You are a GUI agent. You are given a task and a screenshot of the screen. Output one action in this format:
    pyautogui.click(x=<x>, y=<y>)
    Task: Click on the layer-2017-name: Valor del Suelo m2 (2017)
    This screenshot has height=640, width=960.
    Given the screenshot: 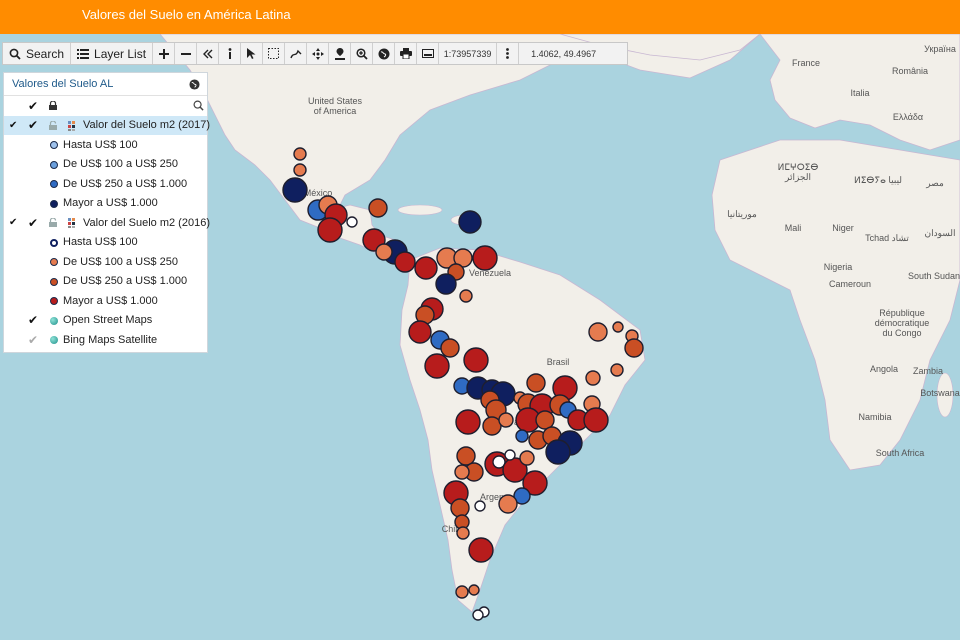 What is the action you would take?
    pyautogui.click(x=146, y=125)
    